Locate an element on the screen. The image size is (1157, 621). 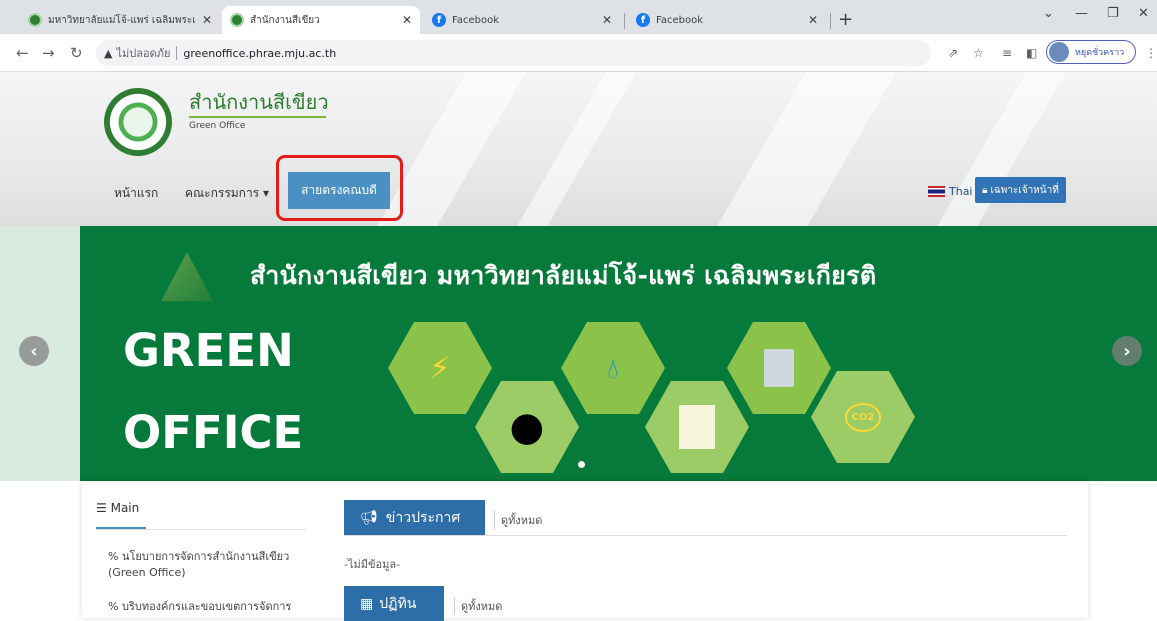
sidebar-link-context: % บริบทองค์กรและขอบเขตการจัดการ is located at coordinates (208, 607).